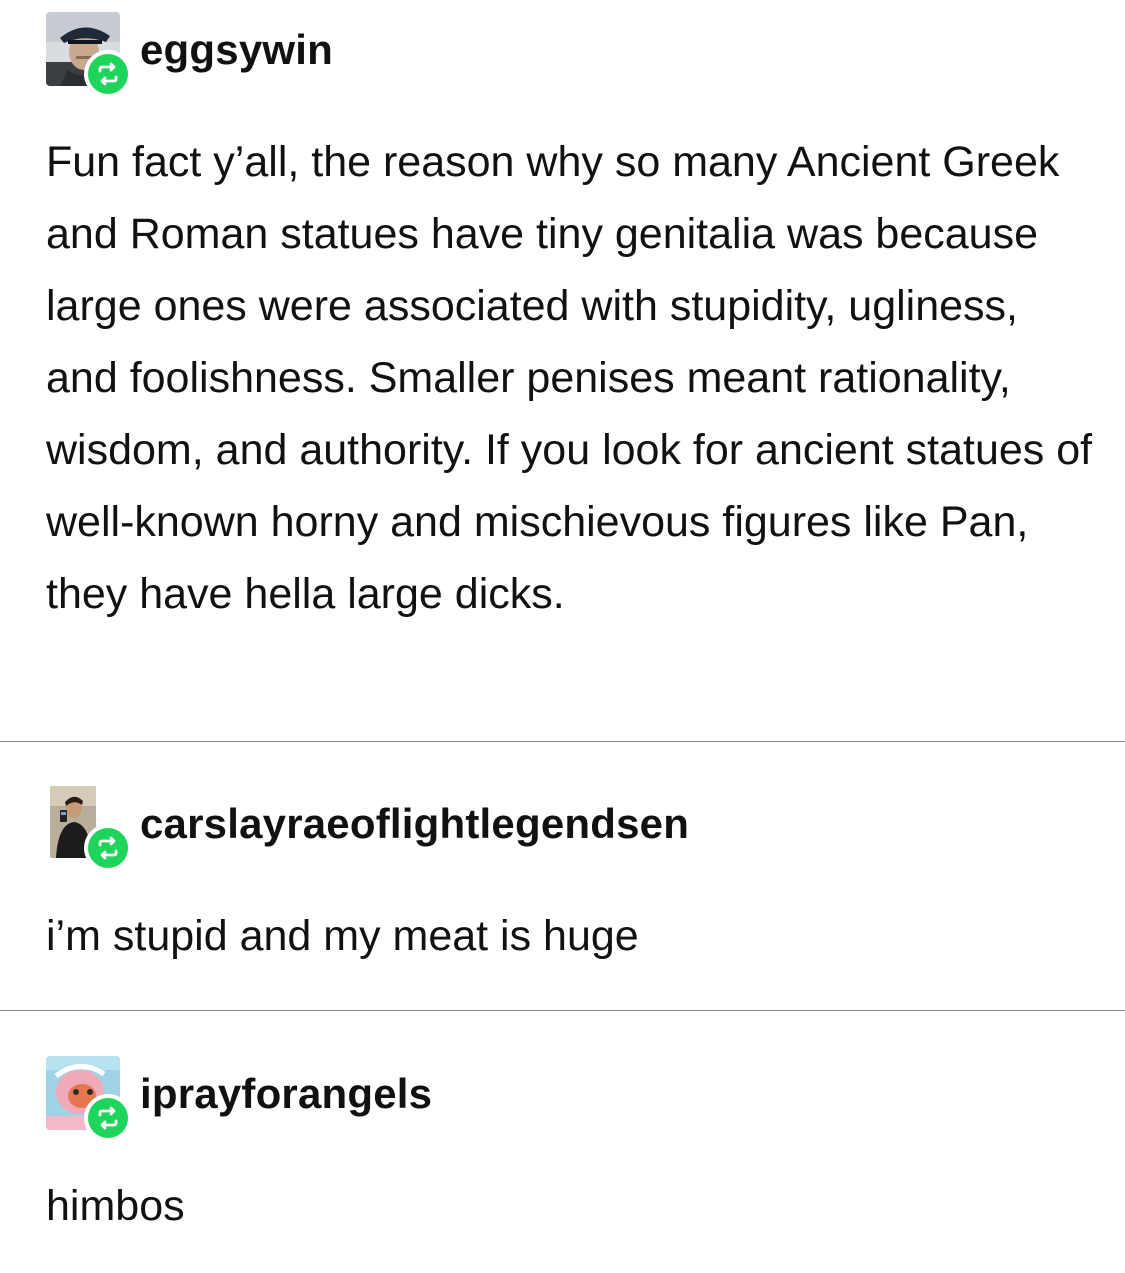 This screenshot has width=1125, height=1273. What do you see at coordinates (236, 50) in the screenshot?
I see `username: eggsywin` at bounding box center [236, 50].